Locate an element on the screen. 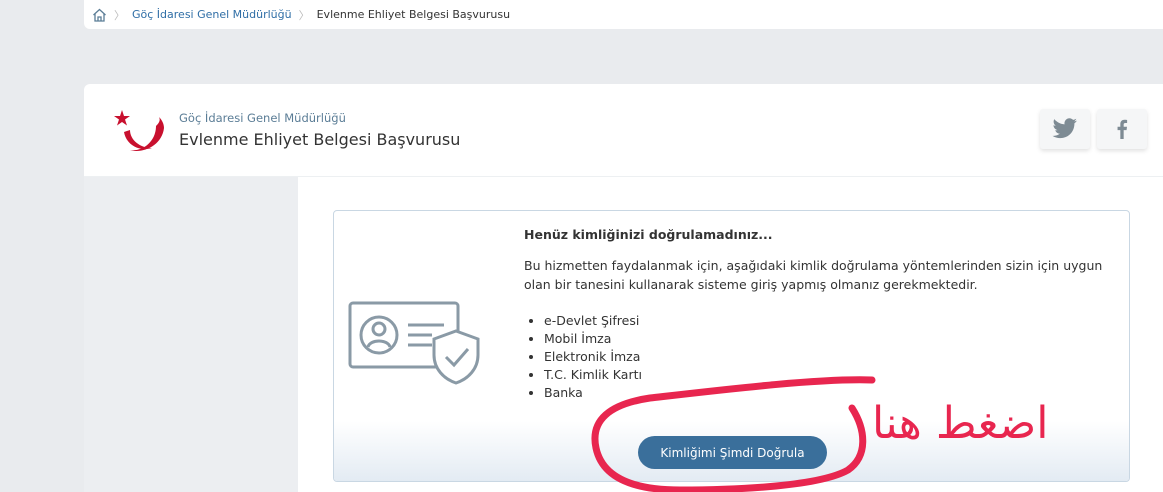 The image size is (1163, 492). page-title: Evlenme Ehliyet Belgesi Başvurusu is located at coordinates (320, 139).